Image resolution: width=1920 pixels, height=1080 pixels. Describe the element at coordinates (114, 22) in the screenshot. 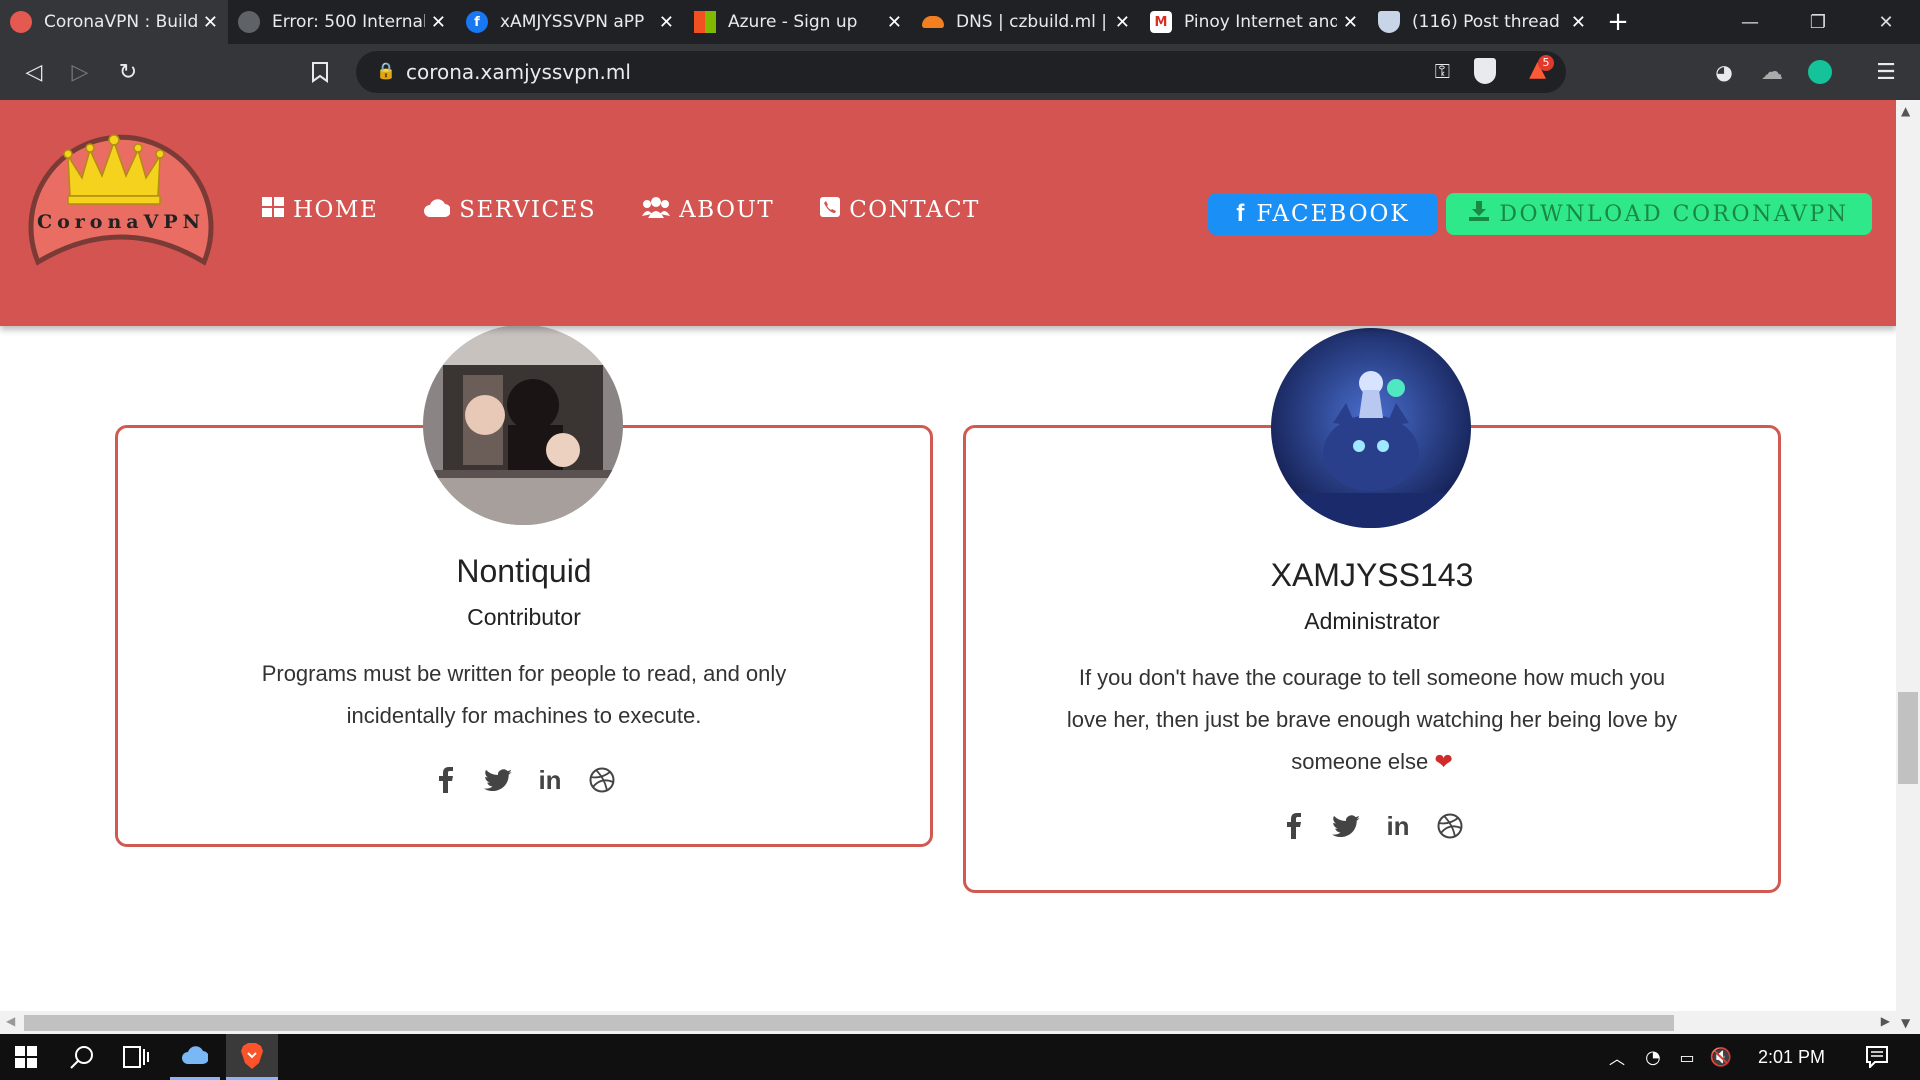

I see `tab-coronavpn: CoronaVPN : Build ✕` at that location.